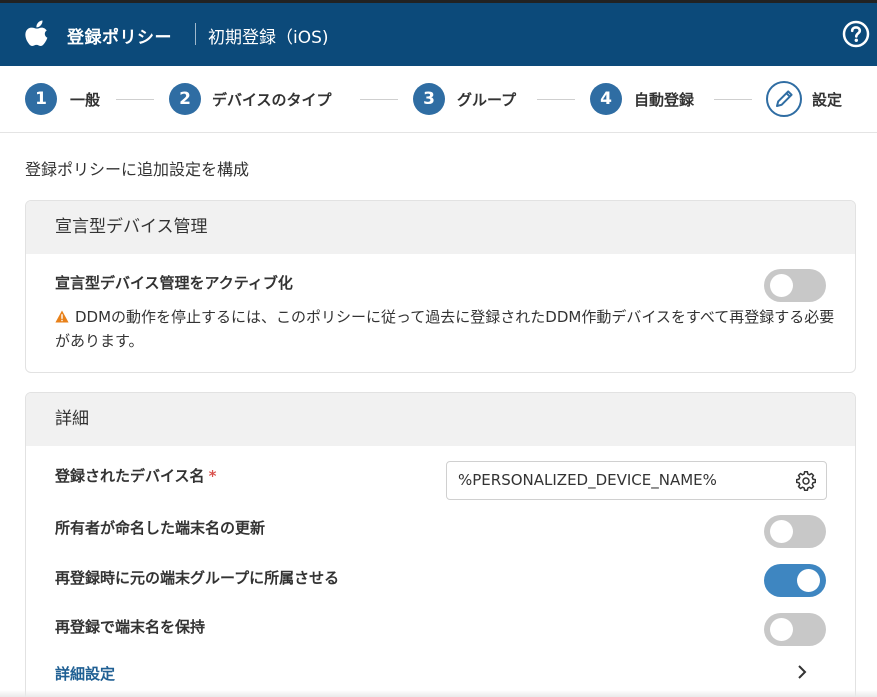  I want to click on page-subtitle: 初期登録（iOS), so click(268, 38).